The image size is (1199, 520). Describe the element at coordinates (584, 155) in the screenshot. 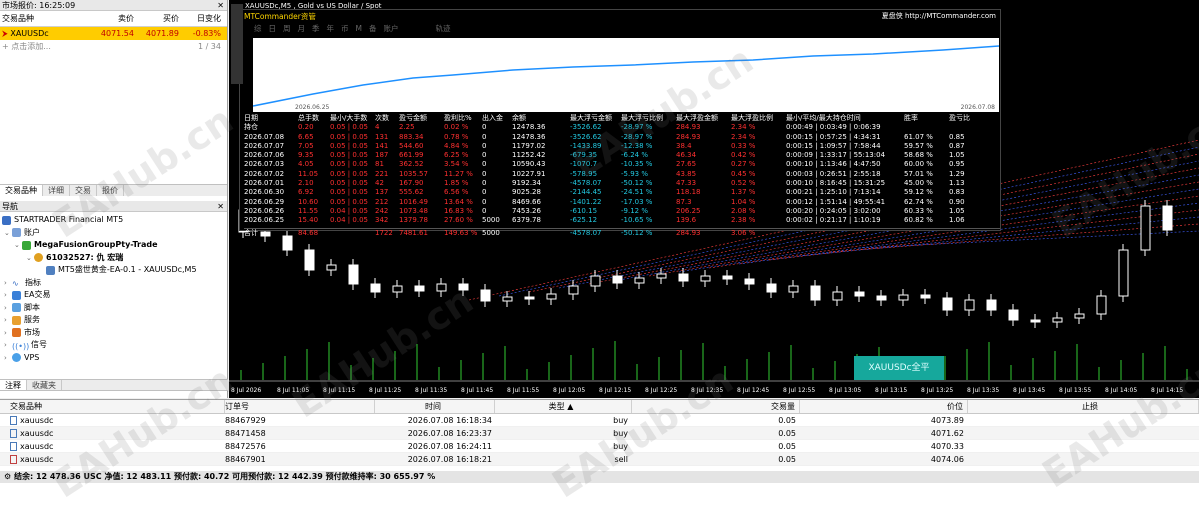

I see `stats-cell: -679.35` at that location.